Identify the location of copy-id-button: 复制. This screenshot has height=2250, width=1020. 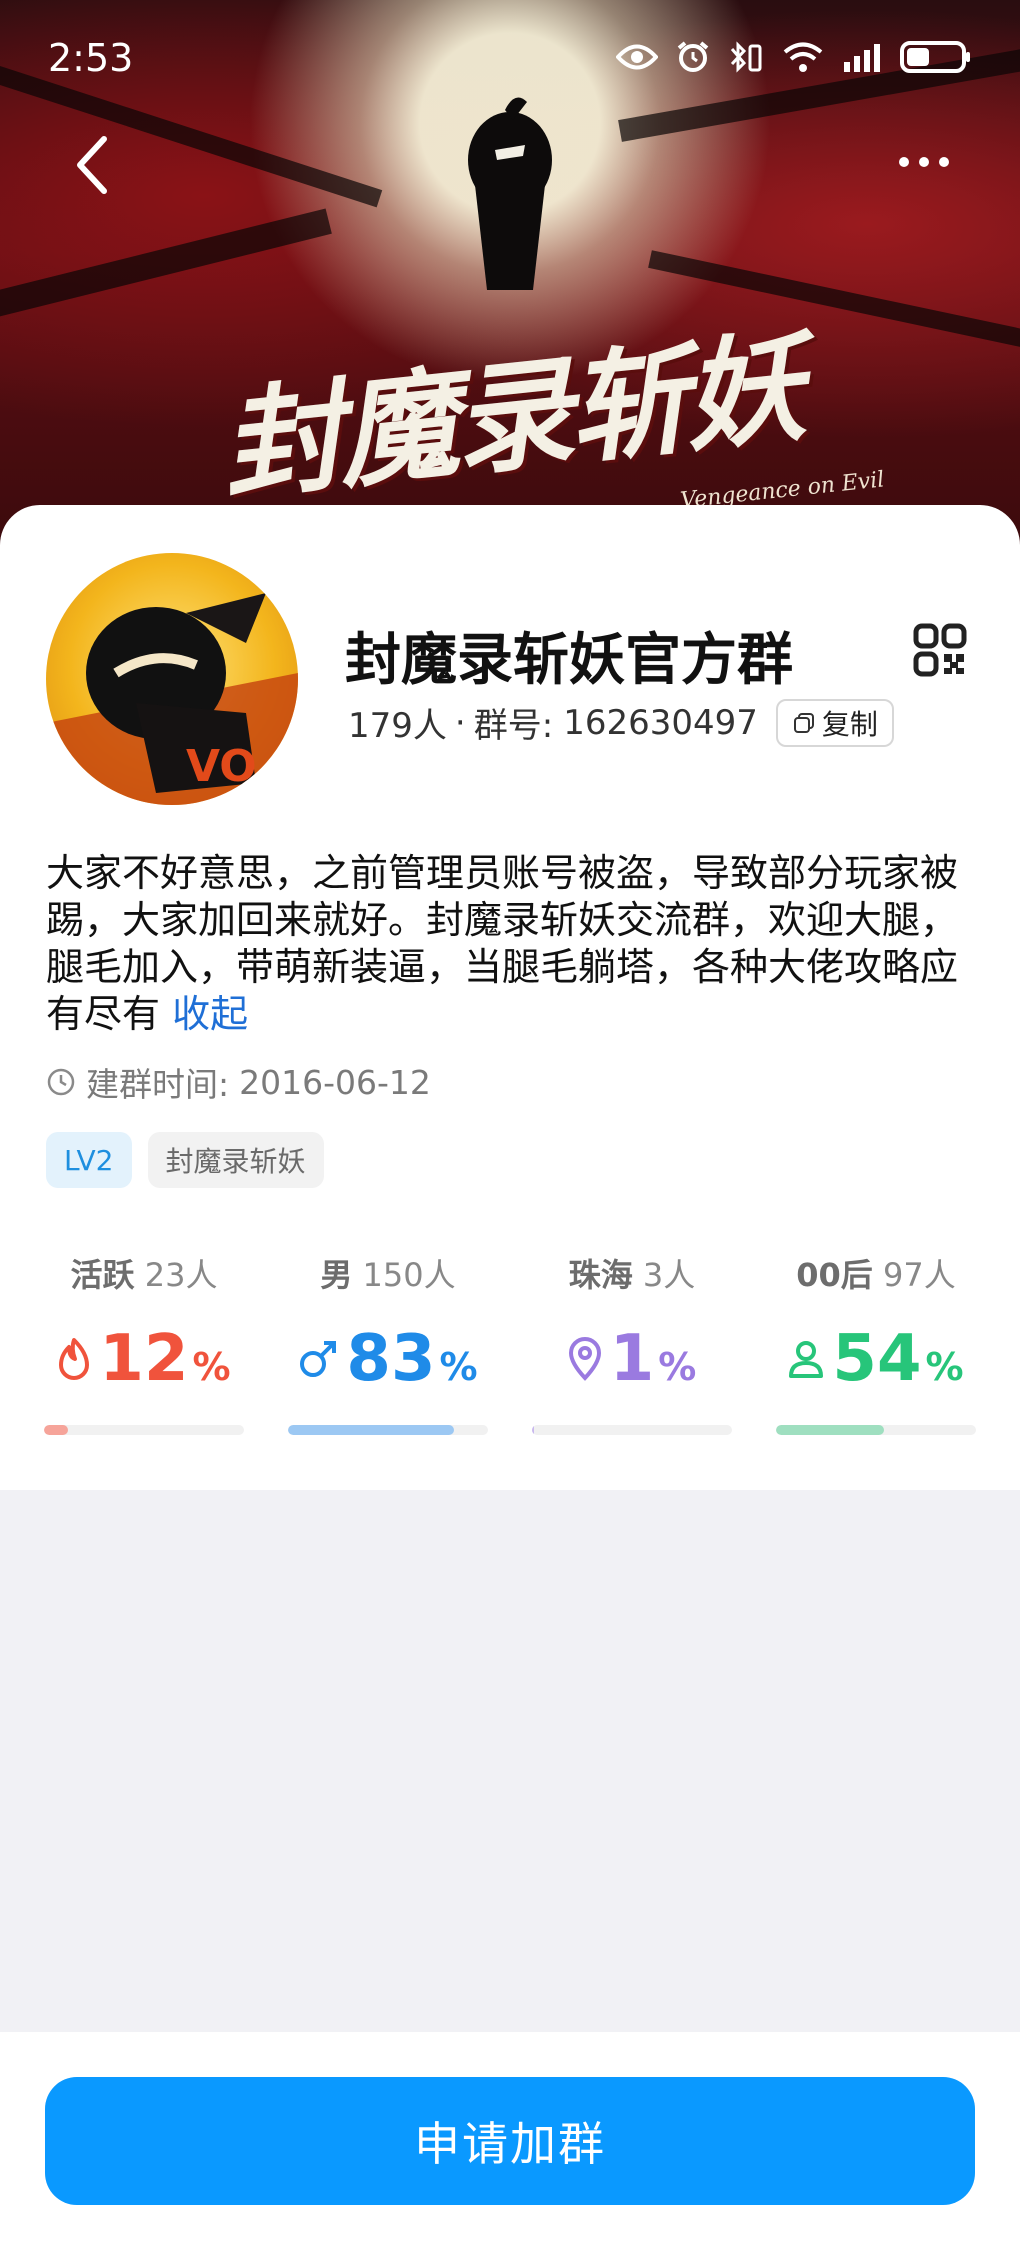
(834, 722).